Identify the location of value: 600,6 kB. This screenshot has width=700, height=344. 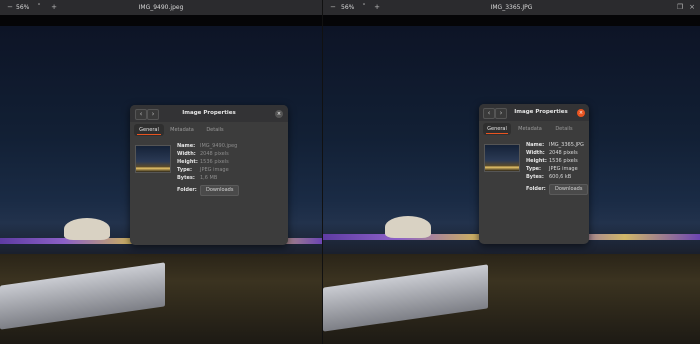
(560, 177).